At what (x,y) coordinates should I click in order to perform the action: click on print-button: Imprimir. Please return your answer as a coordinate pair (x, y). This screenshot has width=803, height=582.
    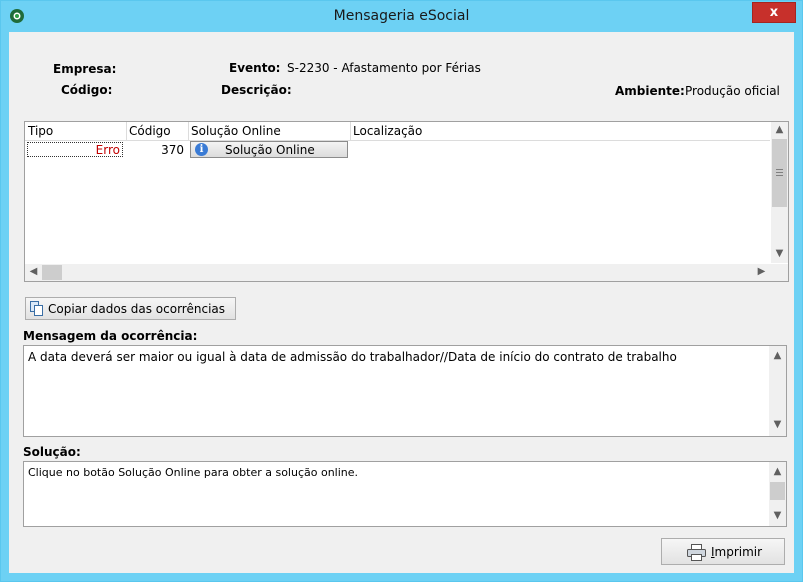
    Looking at the image, I should click on (723, 551).